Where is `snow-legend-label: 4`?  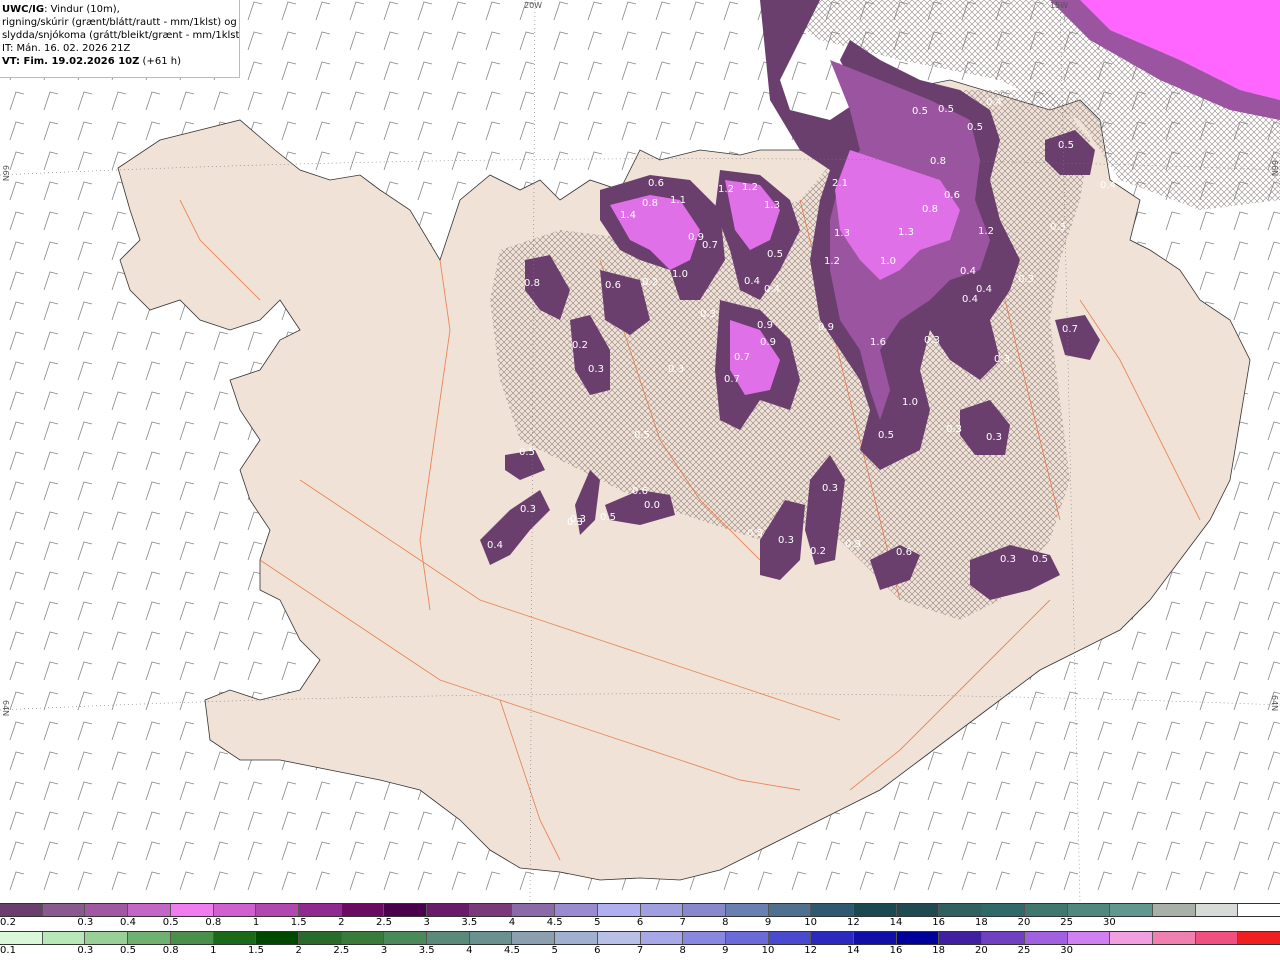 snow-legend-label: 4 is located at coordinates (512, 922).